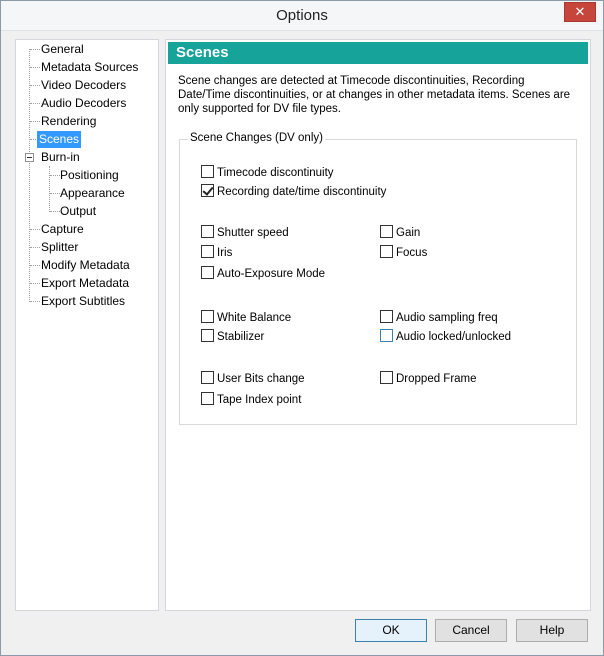  I want to click on ok-button: OK, so click(391, 630).